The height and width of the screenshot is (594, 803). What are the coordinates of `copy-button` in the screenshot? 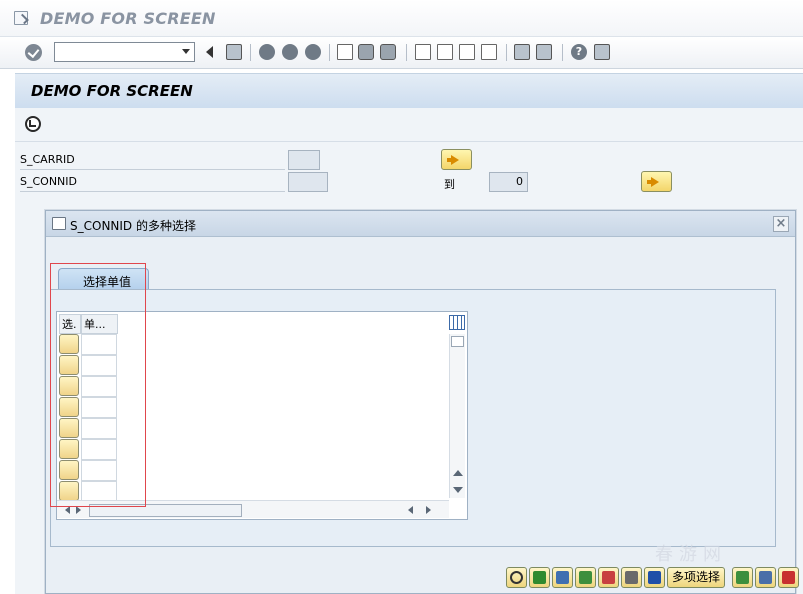 It's located at (539, 577).